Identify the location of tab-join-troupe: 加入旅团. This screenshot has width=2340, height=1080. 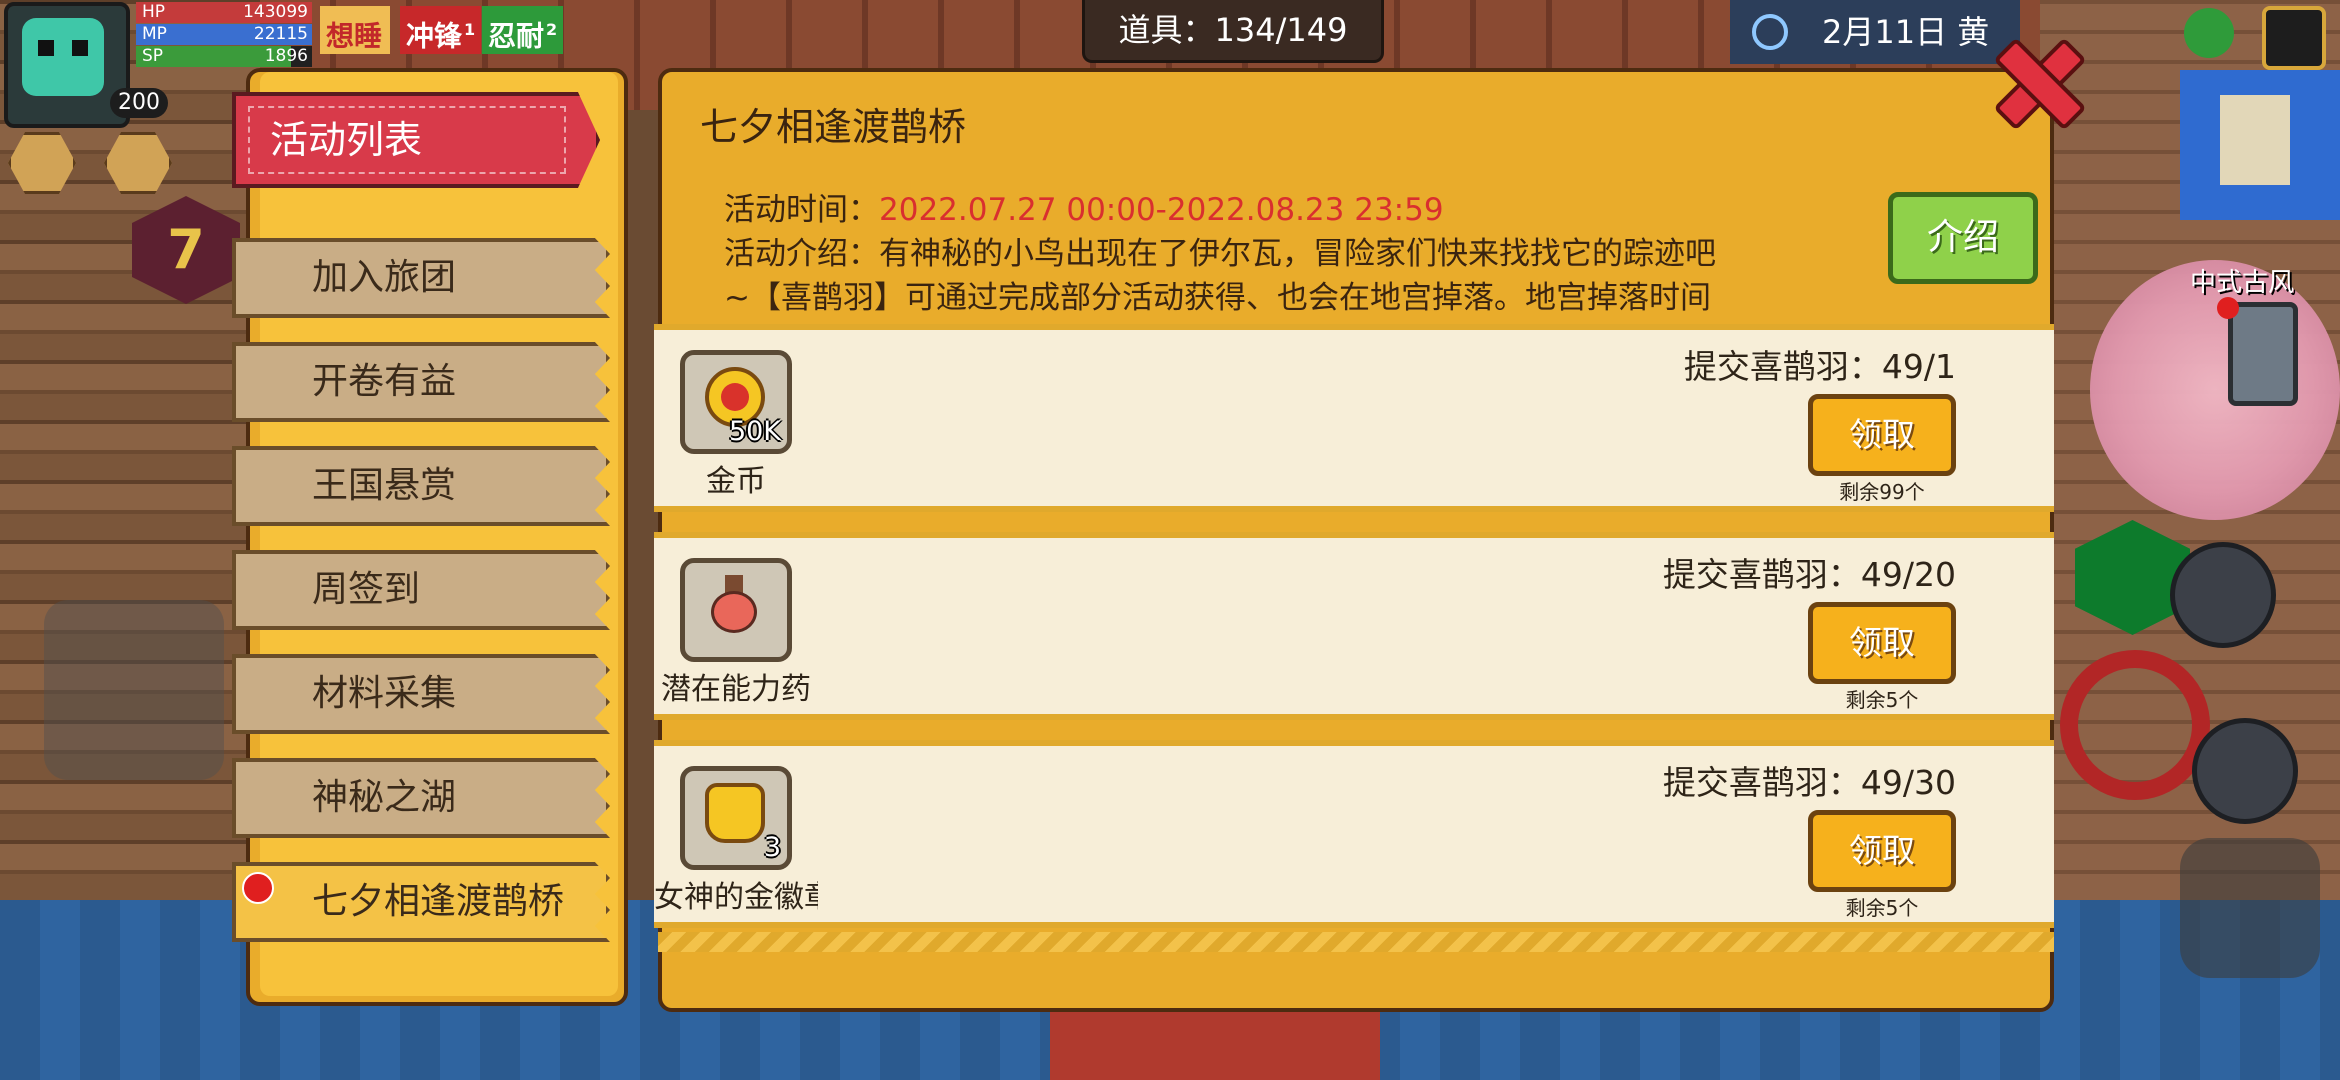
(421, 278).